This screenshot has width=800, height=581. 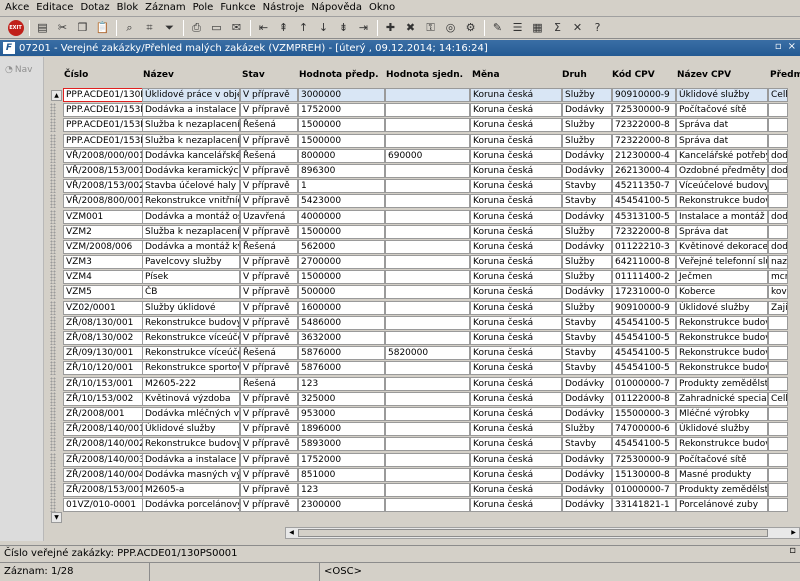 What do you see at coordinates (644, 155) in the screenshot?
I see `table-cell: 21230000-4` at bounding box center [644, 155].